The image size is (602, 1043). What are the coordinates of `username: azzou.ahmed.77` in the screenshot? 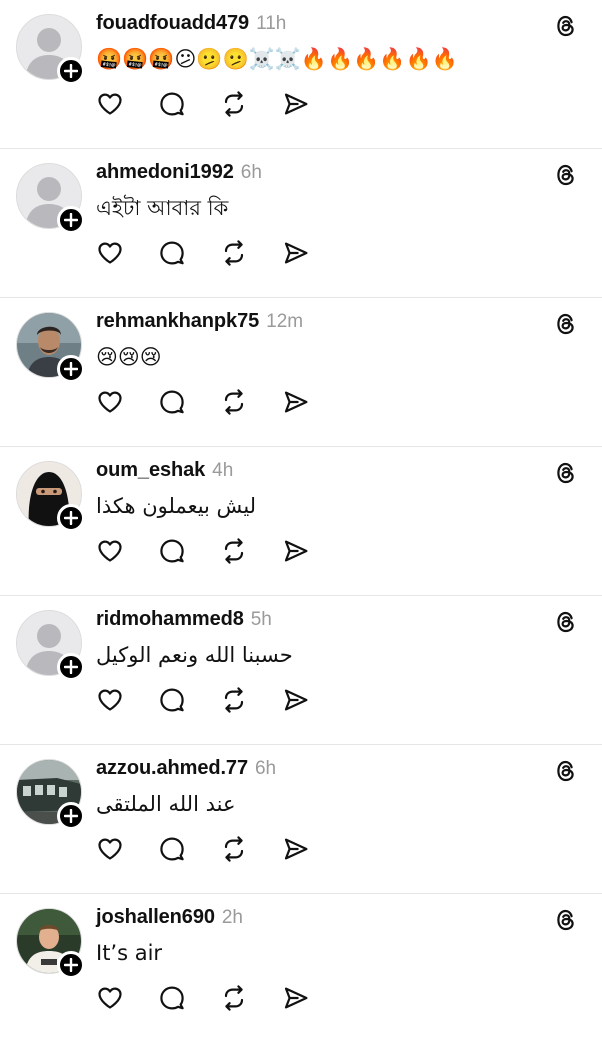 It's located at (172, 768).